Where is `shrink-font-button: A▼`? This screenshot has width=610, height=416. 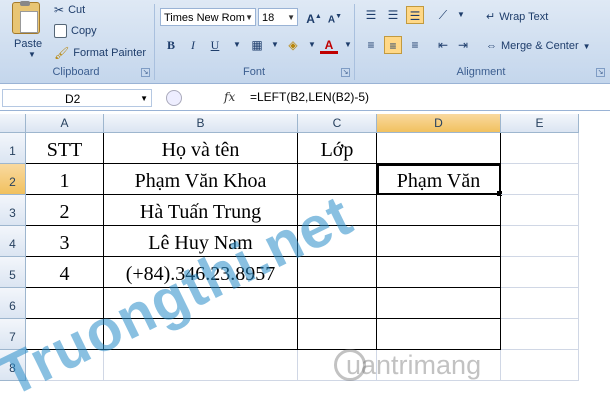
shrink-font-button: A▼ is located at coordinates (335, 17).